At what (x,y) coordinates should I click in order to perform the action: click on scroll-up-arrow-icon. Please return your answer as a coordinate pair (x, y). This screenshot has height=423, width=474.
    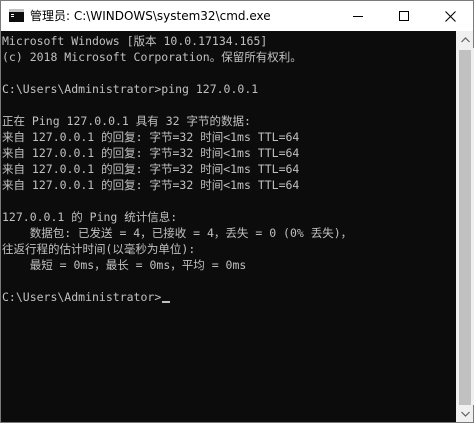
    Looking at the image, I should click on (465, 39).